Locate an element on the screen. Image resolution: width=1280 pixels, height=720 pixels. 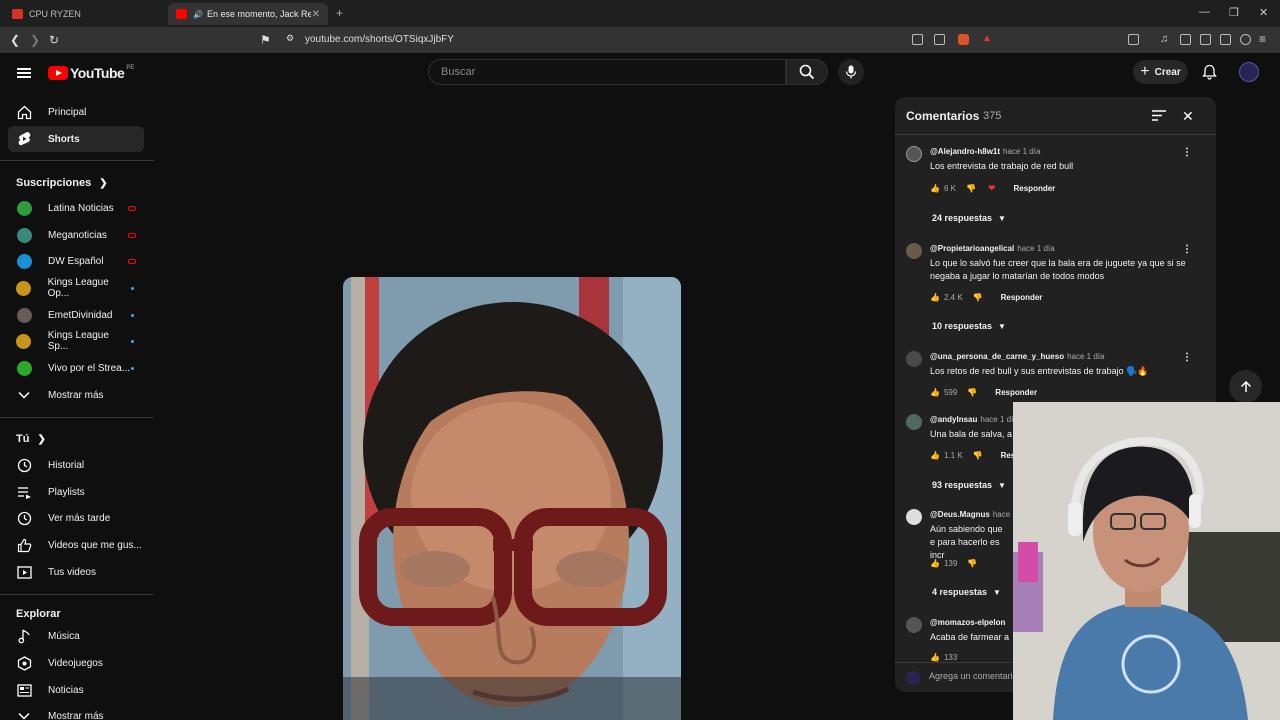
leo-icon is located at coordinates (1225, 39).